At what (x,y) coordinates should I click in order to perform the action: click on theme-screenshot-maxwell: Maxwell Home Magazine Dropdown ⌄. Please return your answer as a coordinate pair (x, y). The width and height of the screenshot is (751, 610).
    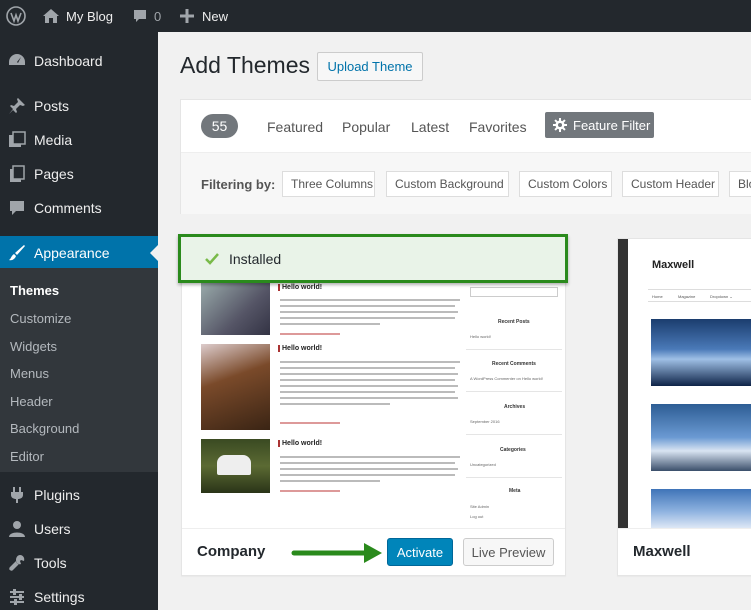
    Looking at the image, I should click on (684, 384).